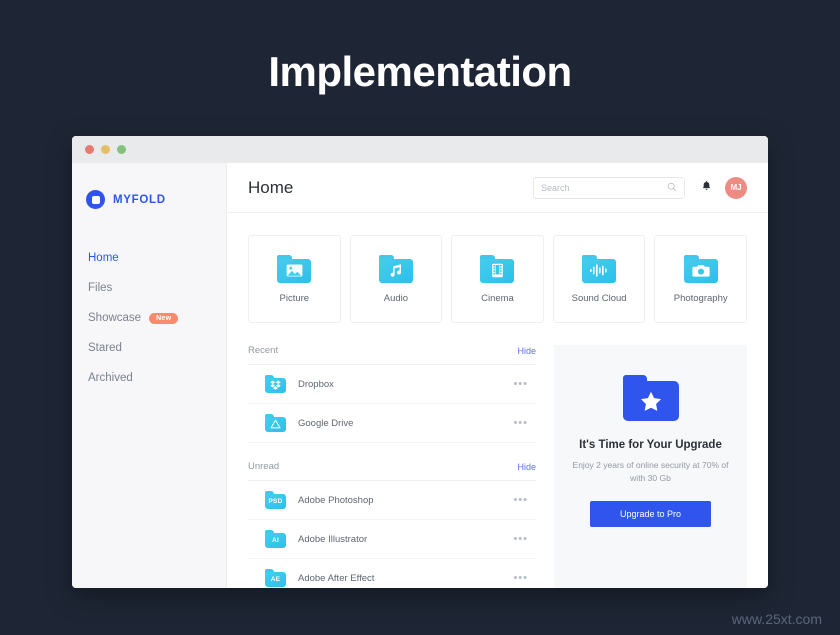  Describe the element at coordinates (89, 149) in the screenshot. I see `close-window-button` at that location.